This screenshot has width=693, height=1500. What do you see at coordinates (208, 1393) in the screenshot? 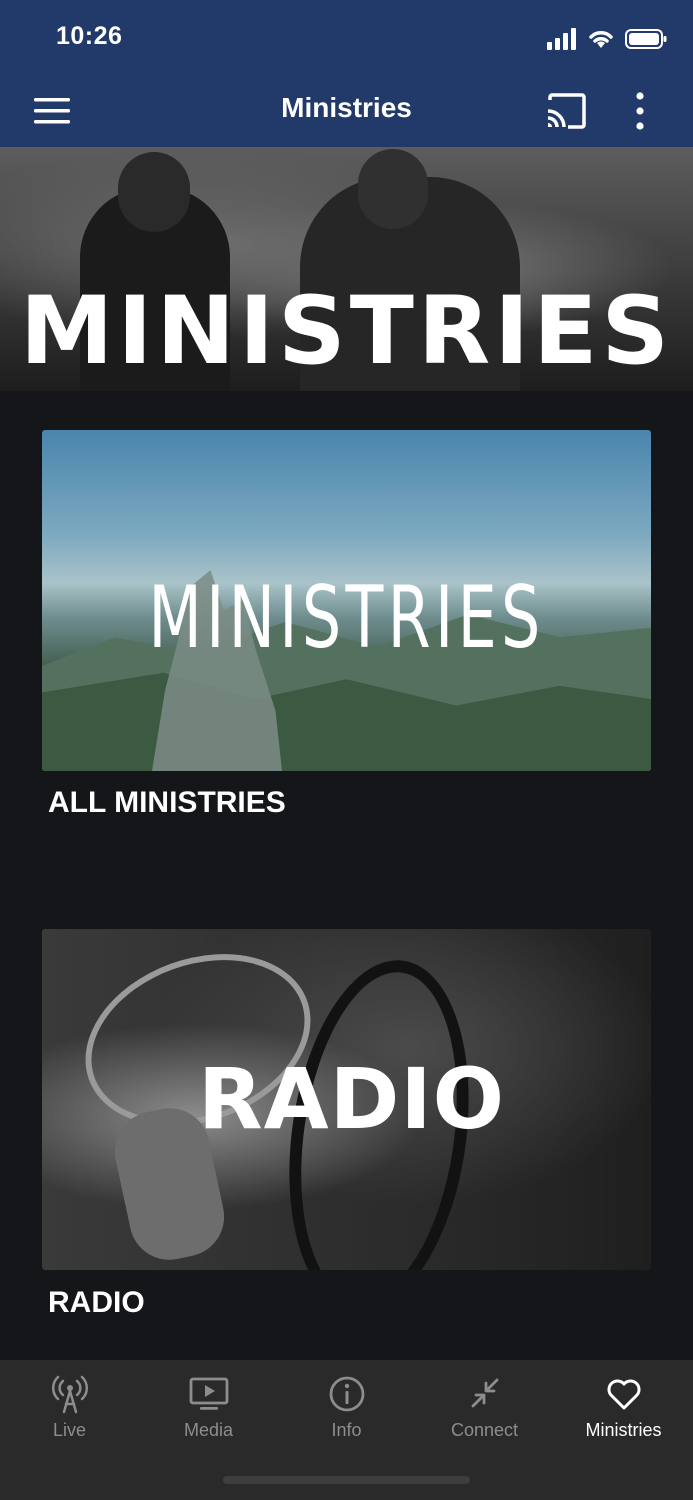
I see `tv-play-icon` at bounding box center [208, 1393].